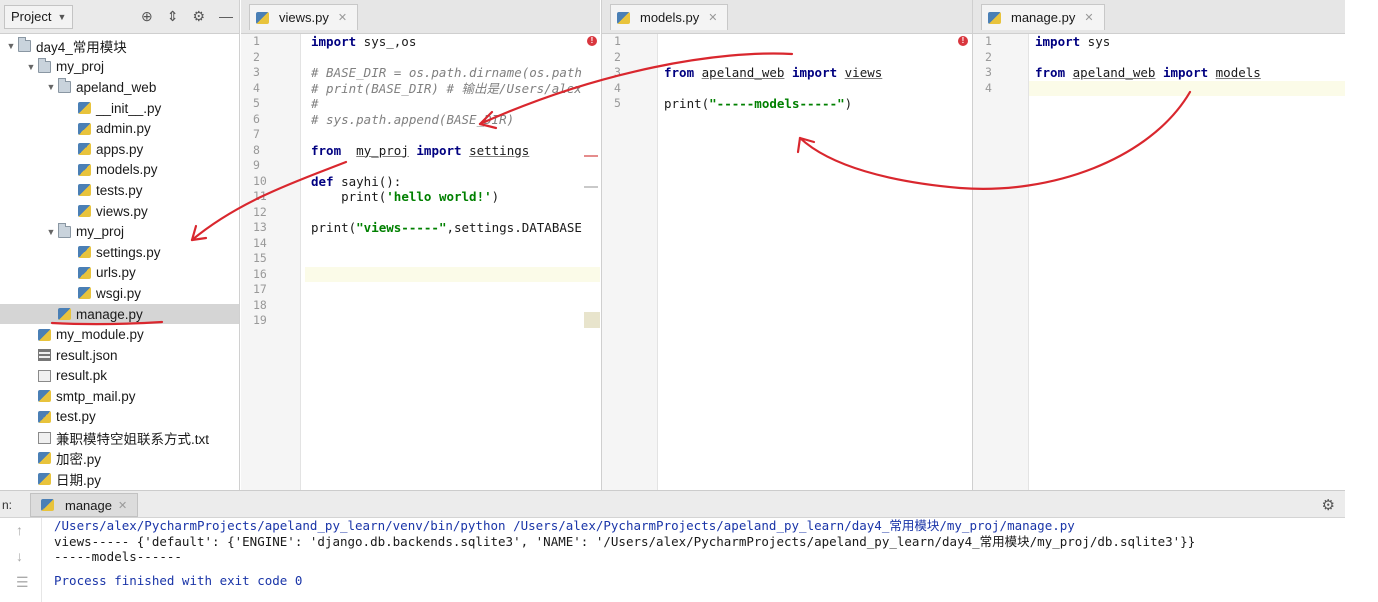 The width and height of the screenshot is (1378, 602). What do you see at coordinates (119, 355) in the screenshot?
I see `tree-item: result.json` at bounding box center [119, 355].